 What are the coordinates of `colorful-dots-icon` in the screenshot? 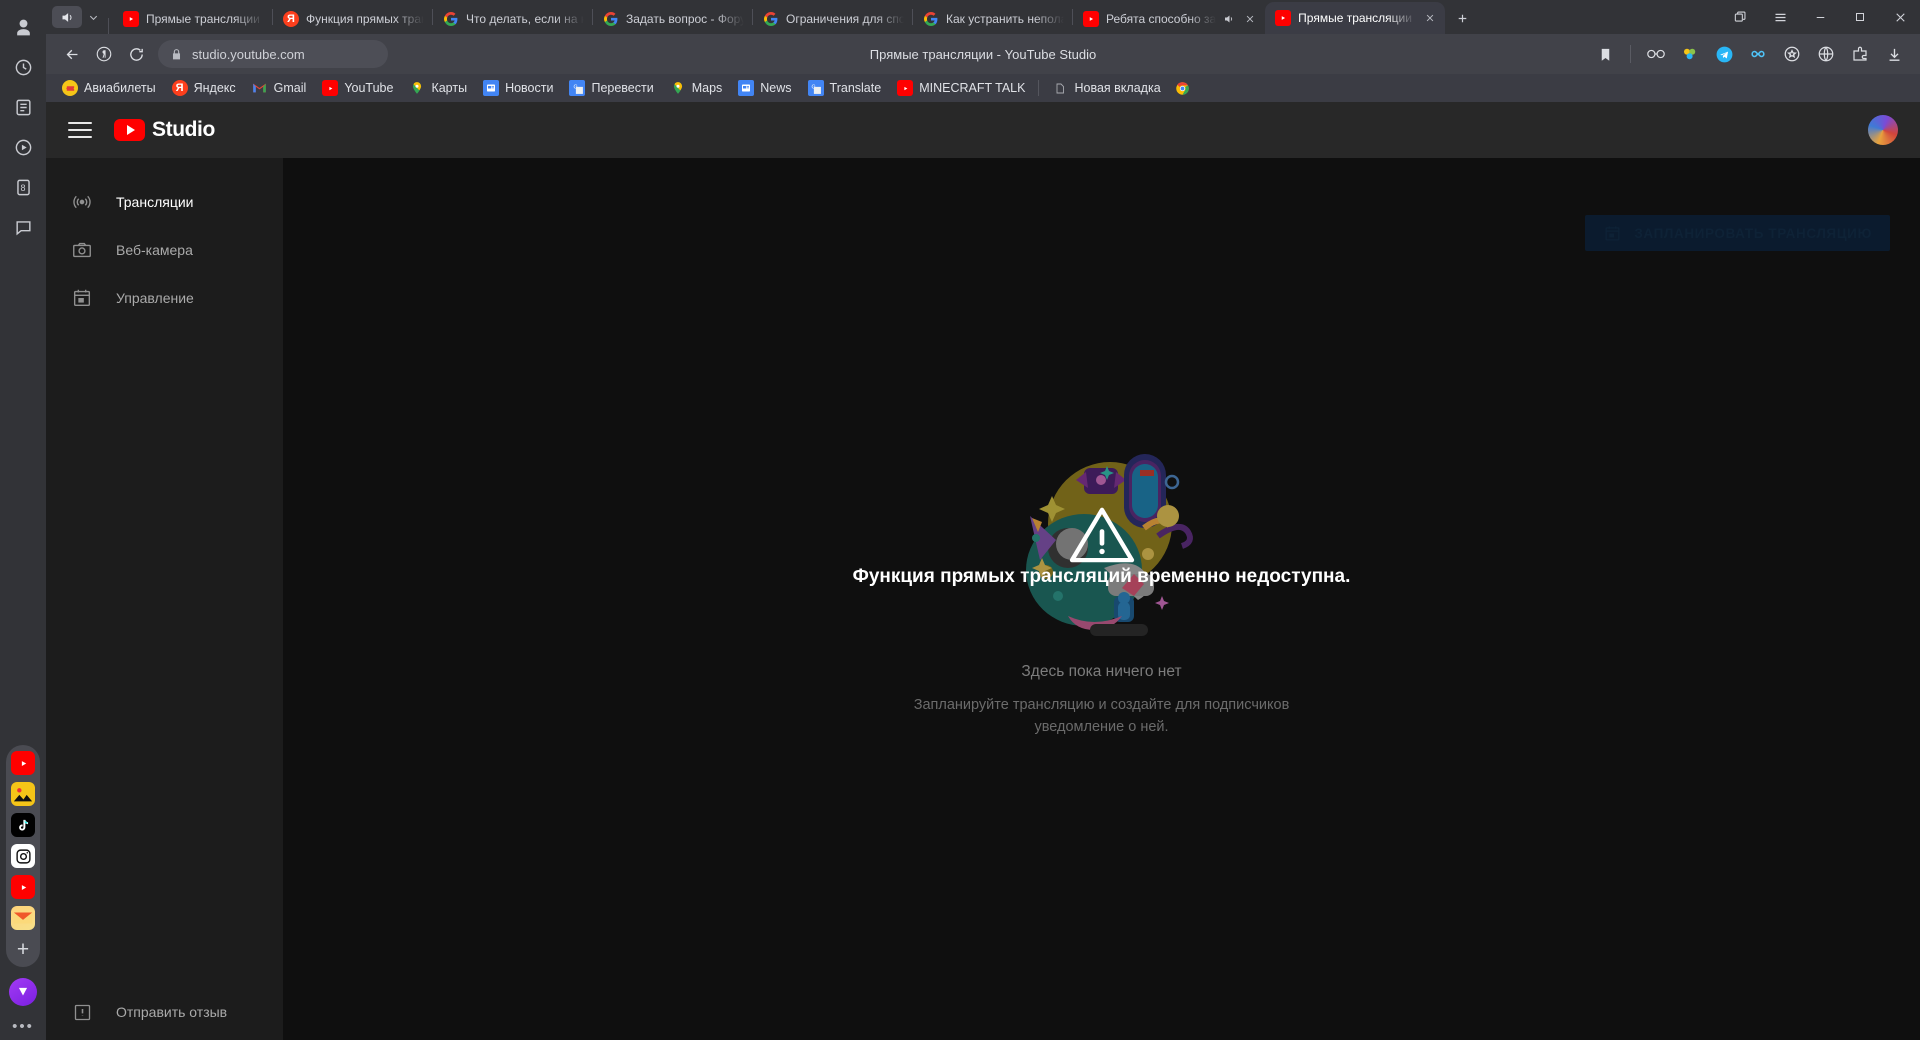 It's located at (1690, 54).